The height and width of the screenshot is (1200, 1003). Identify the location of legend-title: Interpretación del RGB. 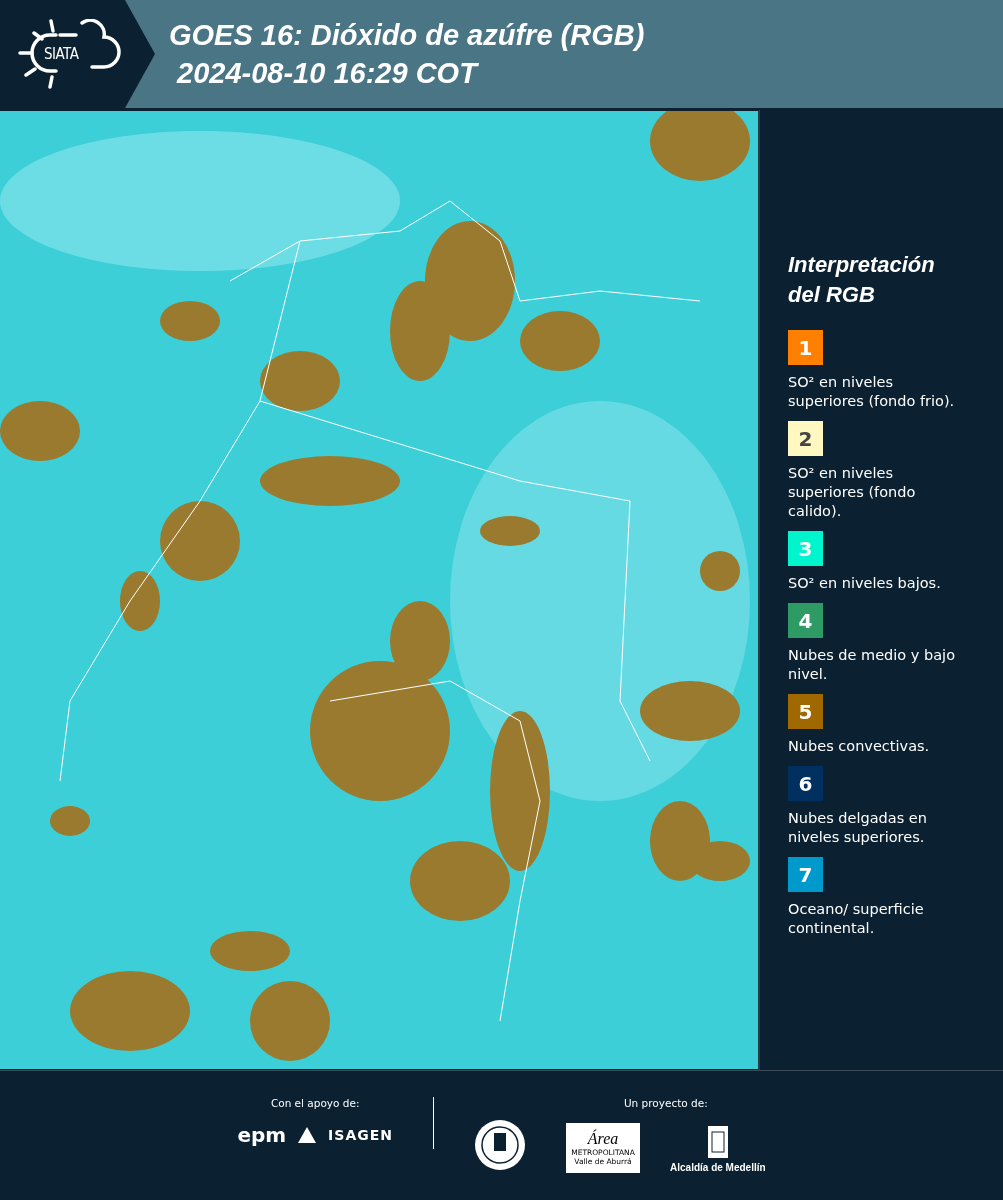
(862, 280).